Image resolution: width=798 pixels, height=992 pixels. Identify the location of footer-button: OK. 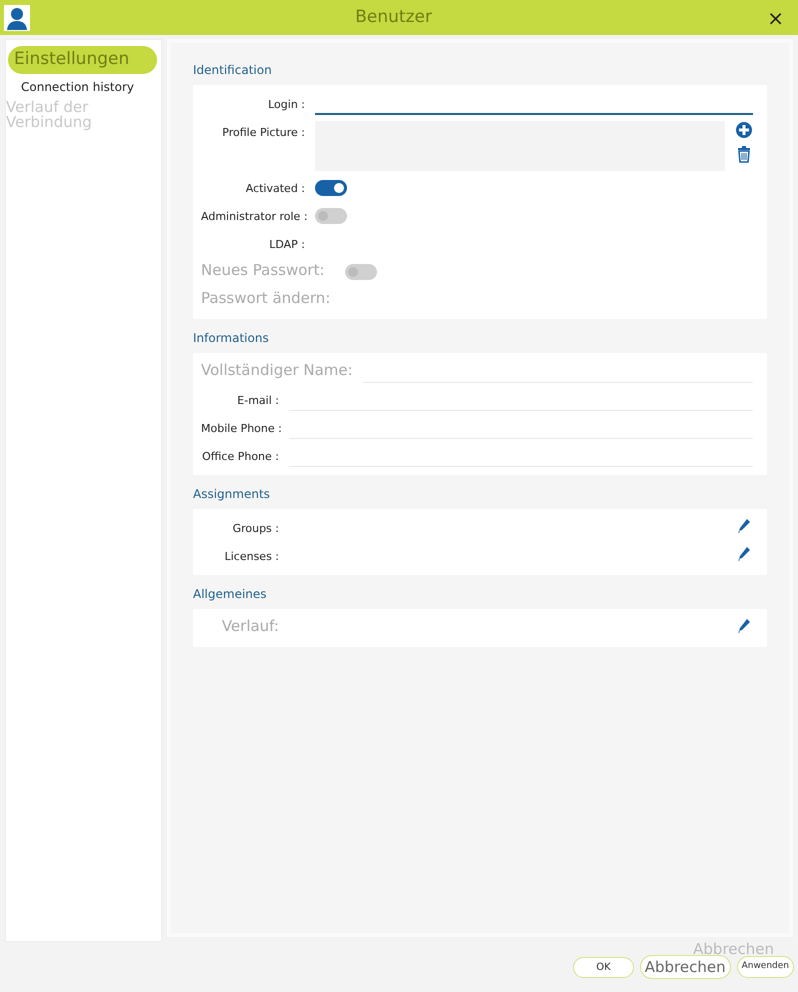
(603, 967).